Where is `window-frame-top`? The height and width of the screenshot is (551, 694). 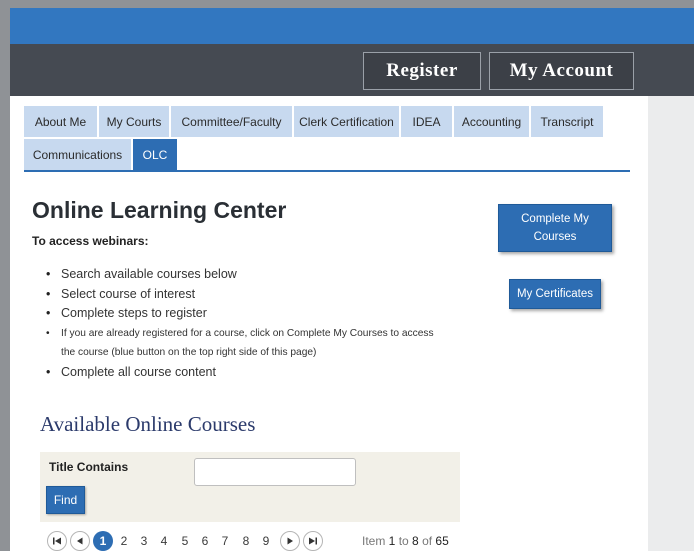
window-frame-top is located at coordinates (347, 4).